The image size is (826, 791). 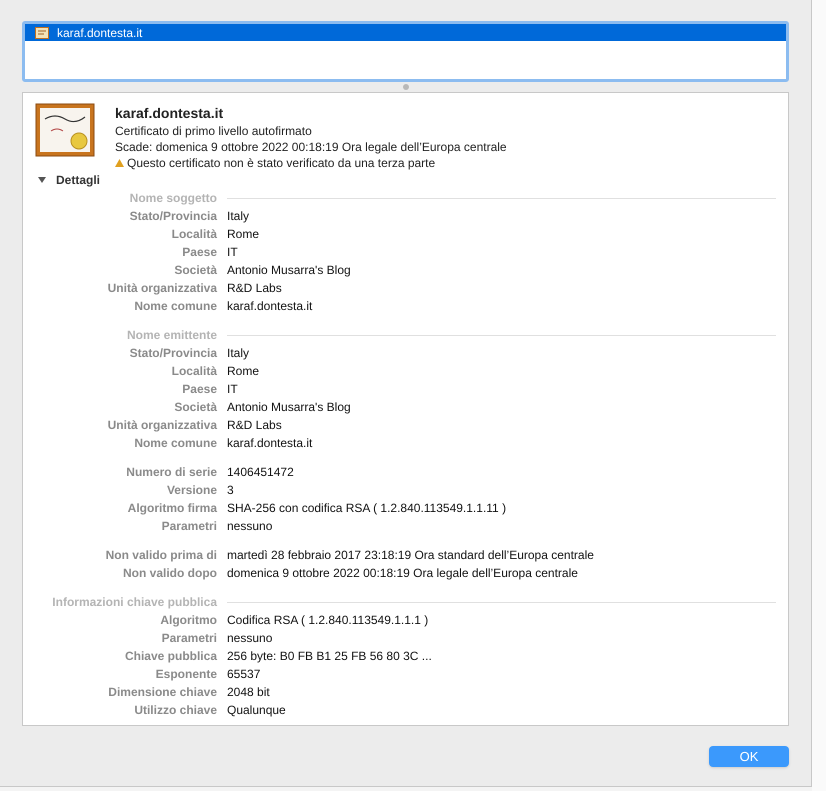 What do you see at coordinates (134, 602) in the screenshot?
I see `section-title: Informazioni chiave pubblica` at bounding box center [134, 602].